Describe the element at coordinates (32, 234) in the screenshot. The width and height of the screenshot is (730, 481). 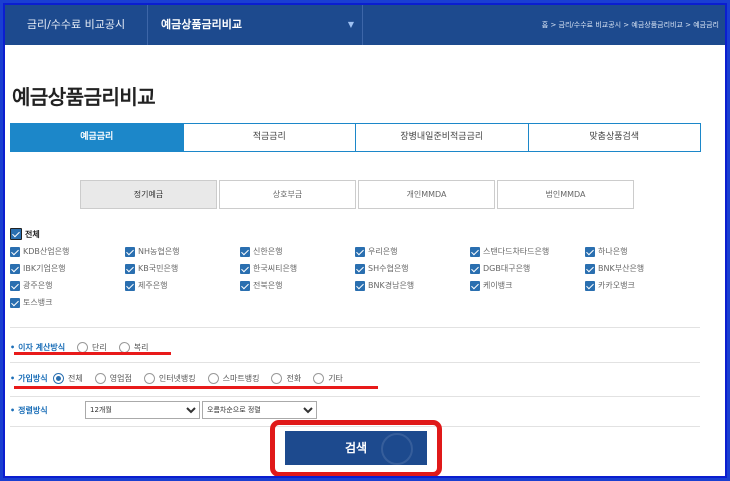
I see `bank-all-label: 전체` at that location.